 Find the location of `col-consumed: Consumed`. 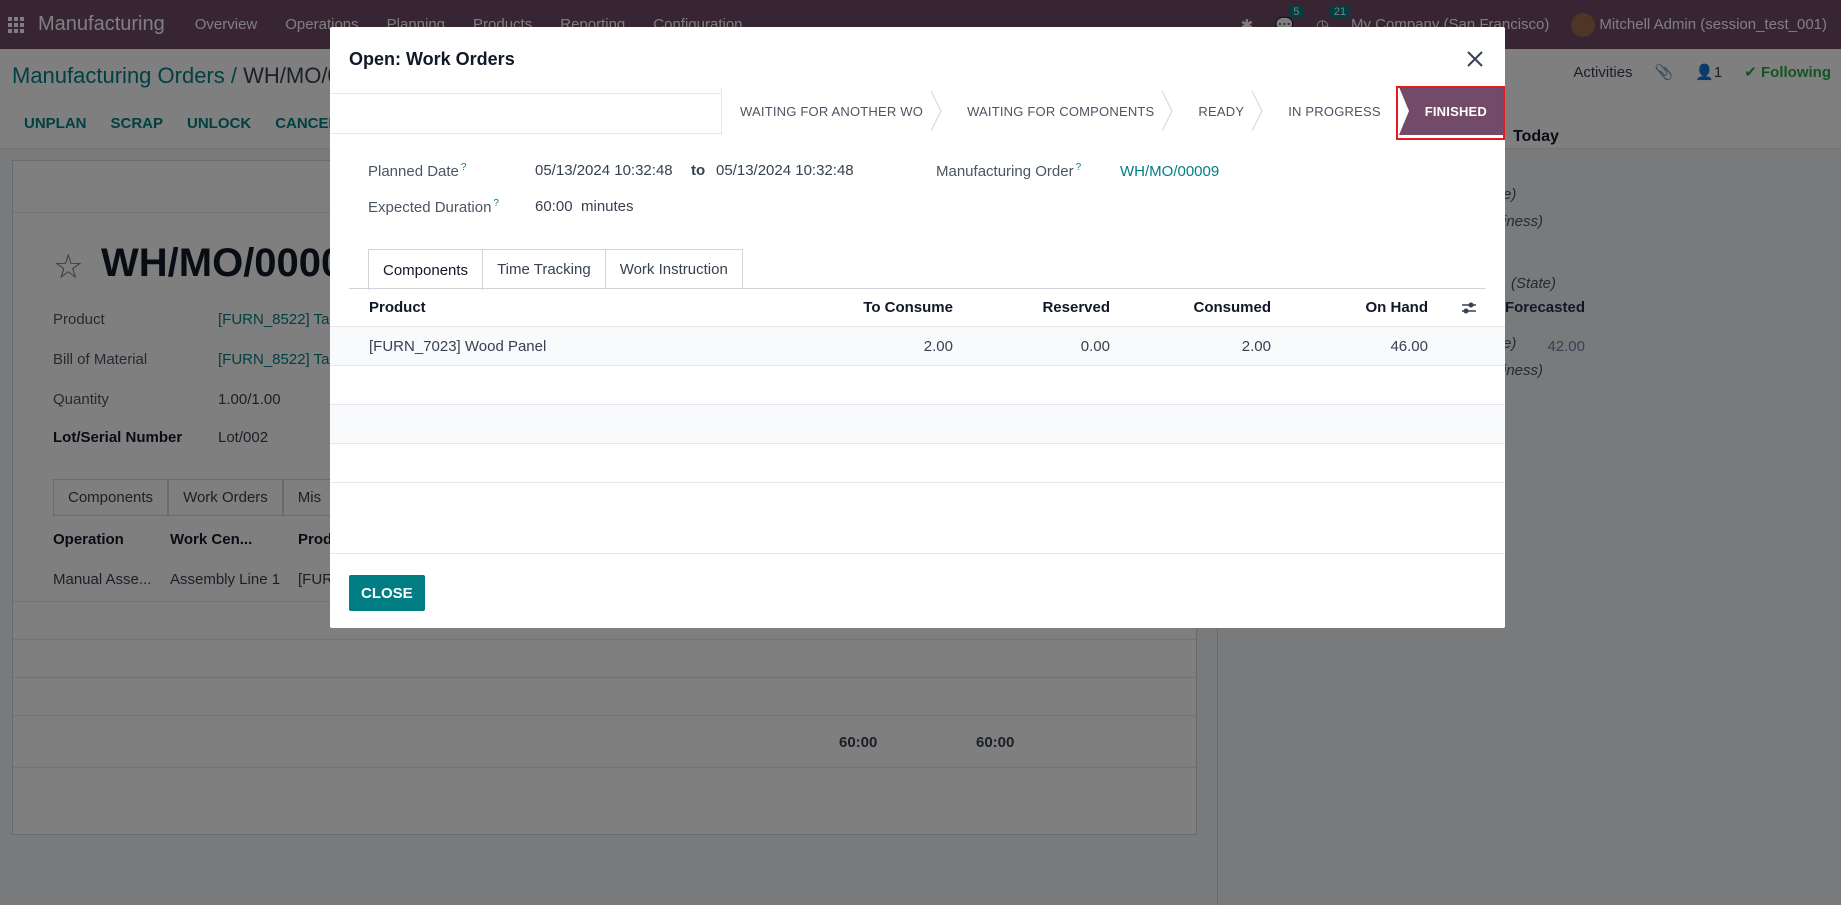

col-consumed: Consumed is located at coordinates (1190, 307).